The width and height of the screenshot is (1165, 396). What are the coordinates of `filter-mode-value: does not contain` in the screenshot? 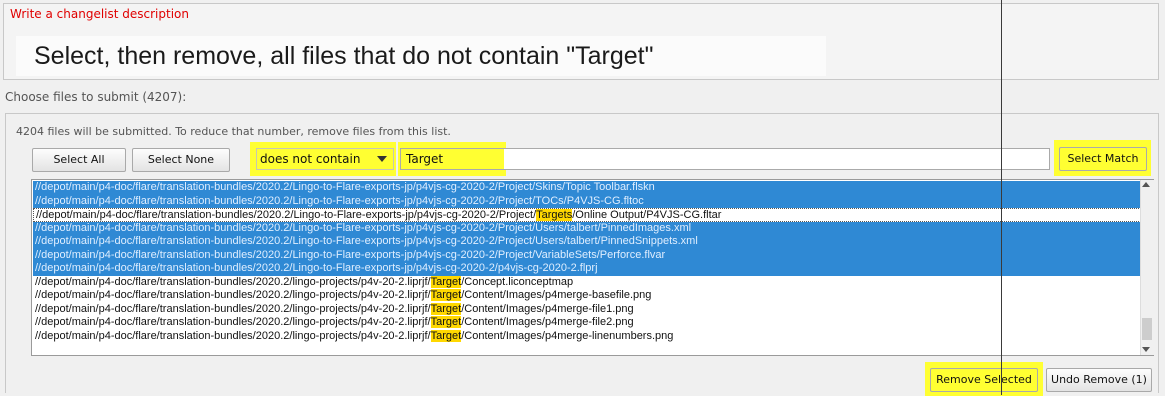 It's located at (310, 159).